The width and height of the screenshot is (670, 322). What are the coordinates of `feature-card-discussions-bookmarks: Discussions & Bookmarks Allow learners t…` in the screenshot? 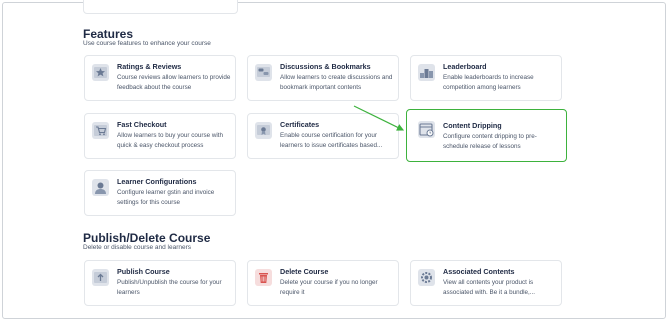 It's located at (323, 78).